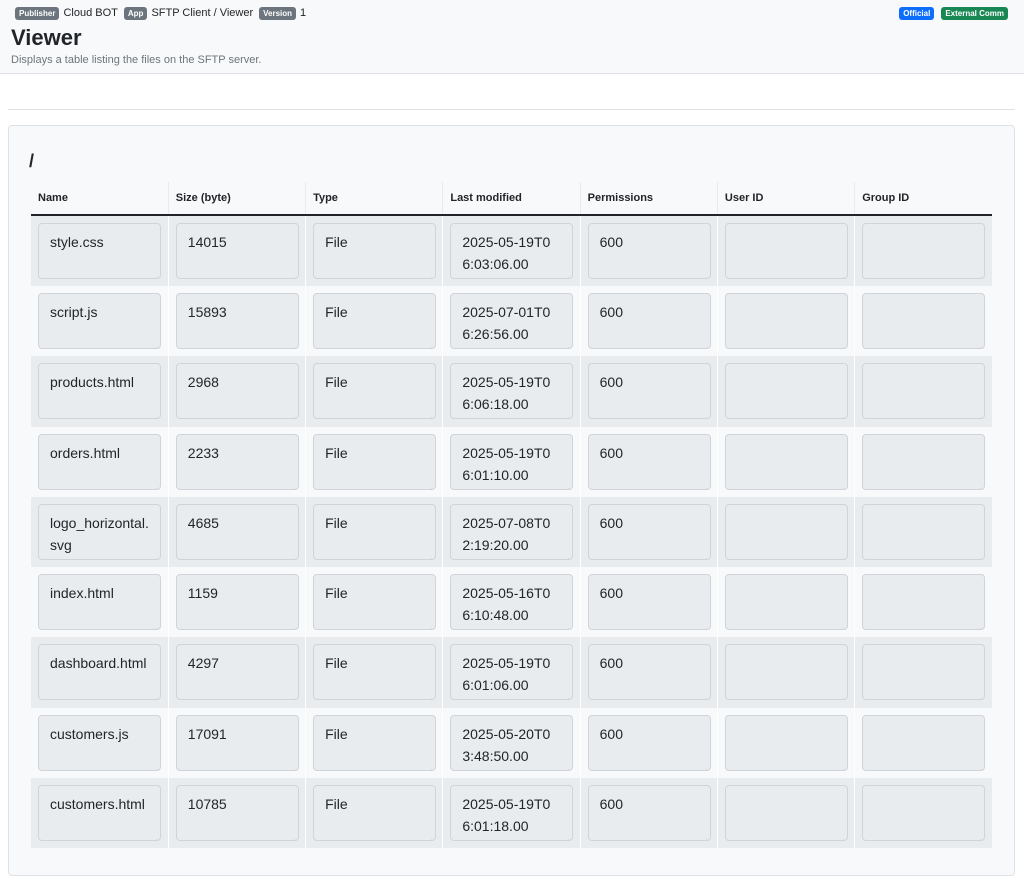 This screenshot has width=1024, height=883. I want to click on modified-field: 2025-05-19T06:01:06.00, so click(512, 672).